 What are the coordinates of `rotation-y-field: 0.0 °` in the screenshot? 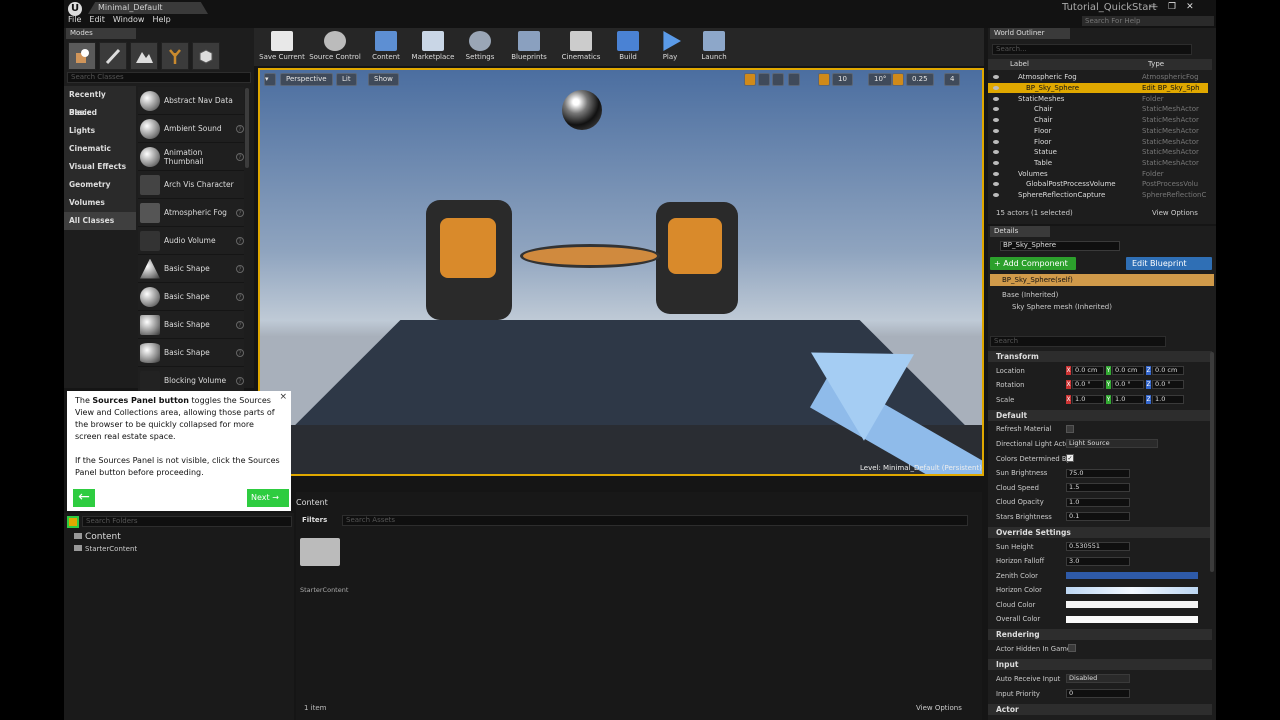 It's located at (1128, 384).